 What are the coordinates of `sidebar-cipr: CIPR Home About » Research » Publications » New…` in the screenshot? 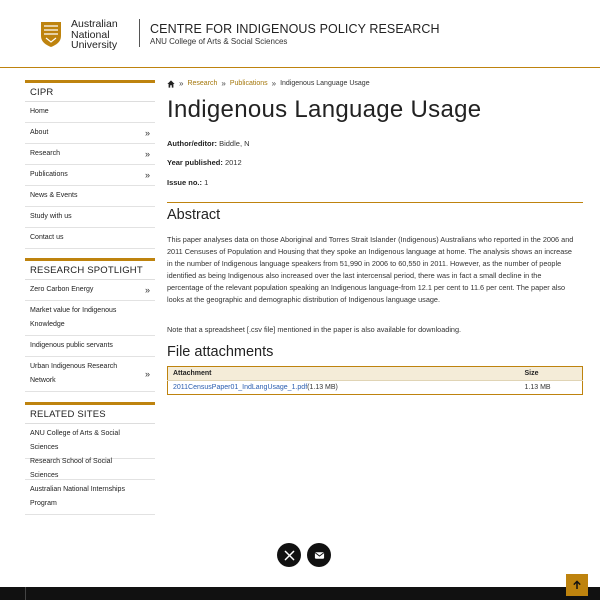 It's located at (90, 164).